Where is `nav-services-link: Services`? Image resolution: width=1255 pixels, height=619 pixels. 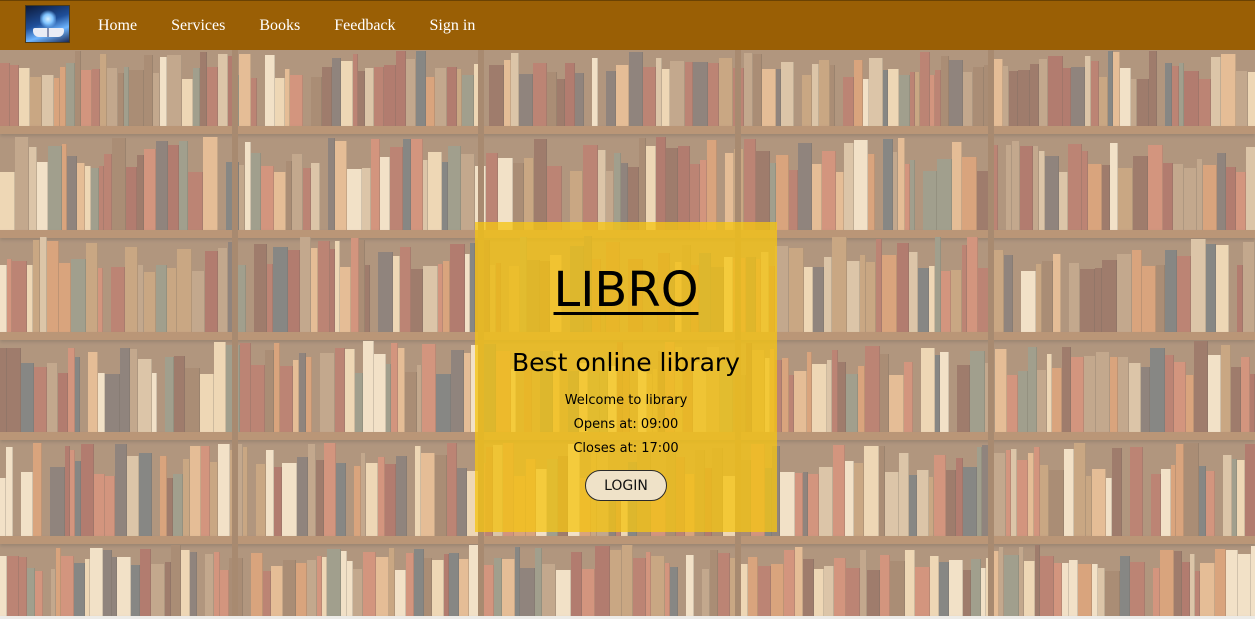
nav-services-link: Services is located at coordinates (198, 26).